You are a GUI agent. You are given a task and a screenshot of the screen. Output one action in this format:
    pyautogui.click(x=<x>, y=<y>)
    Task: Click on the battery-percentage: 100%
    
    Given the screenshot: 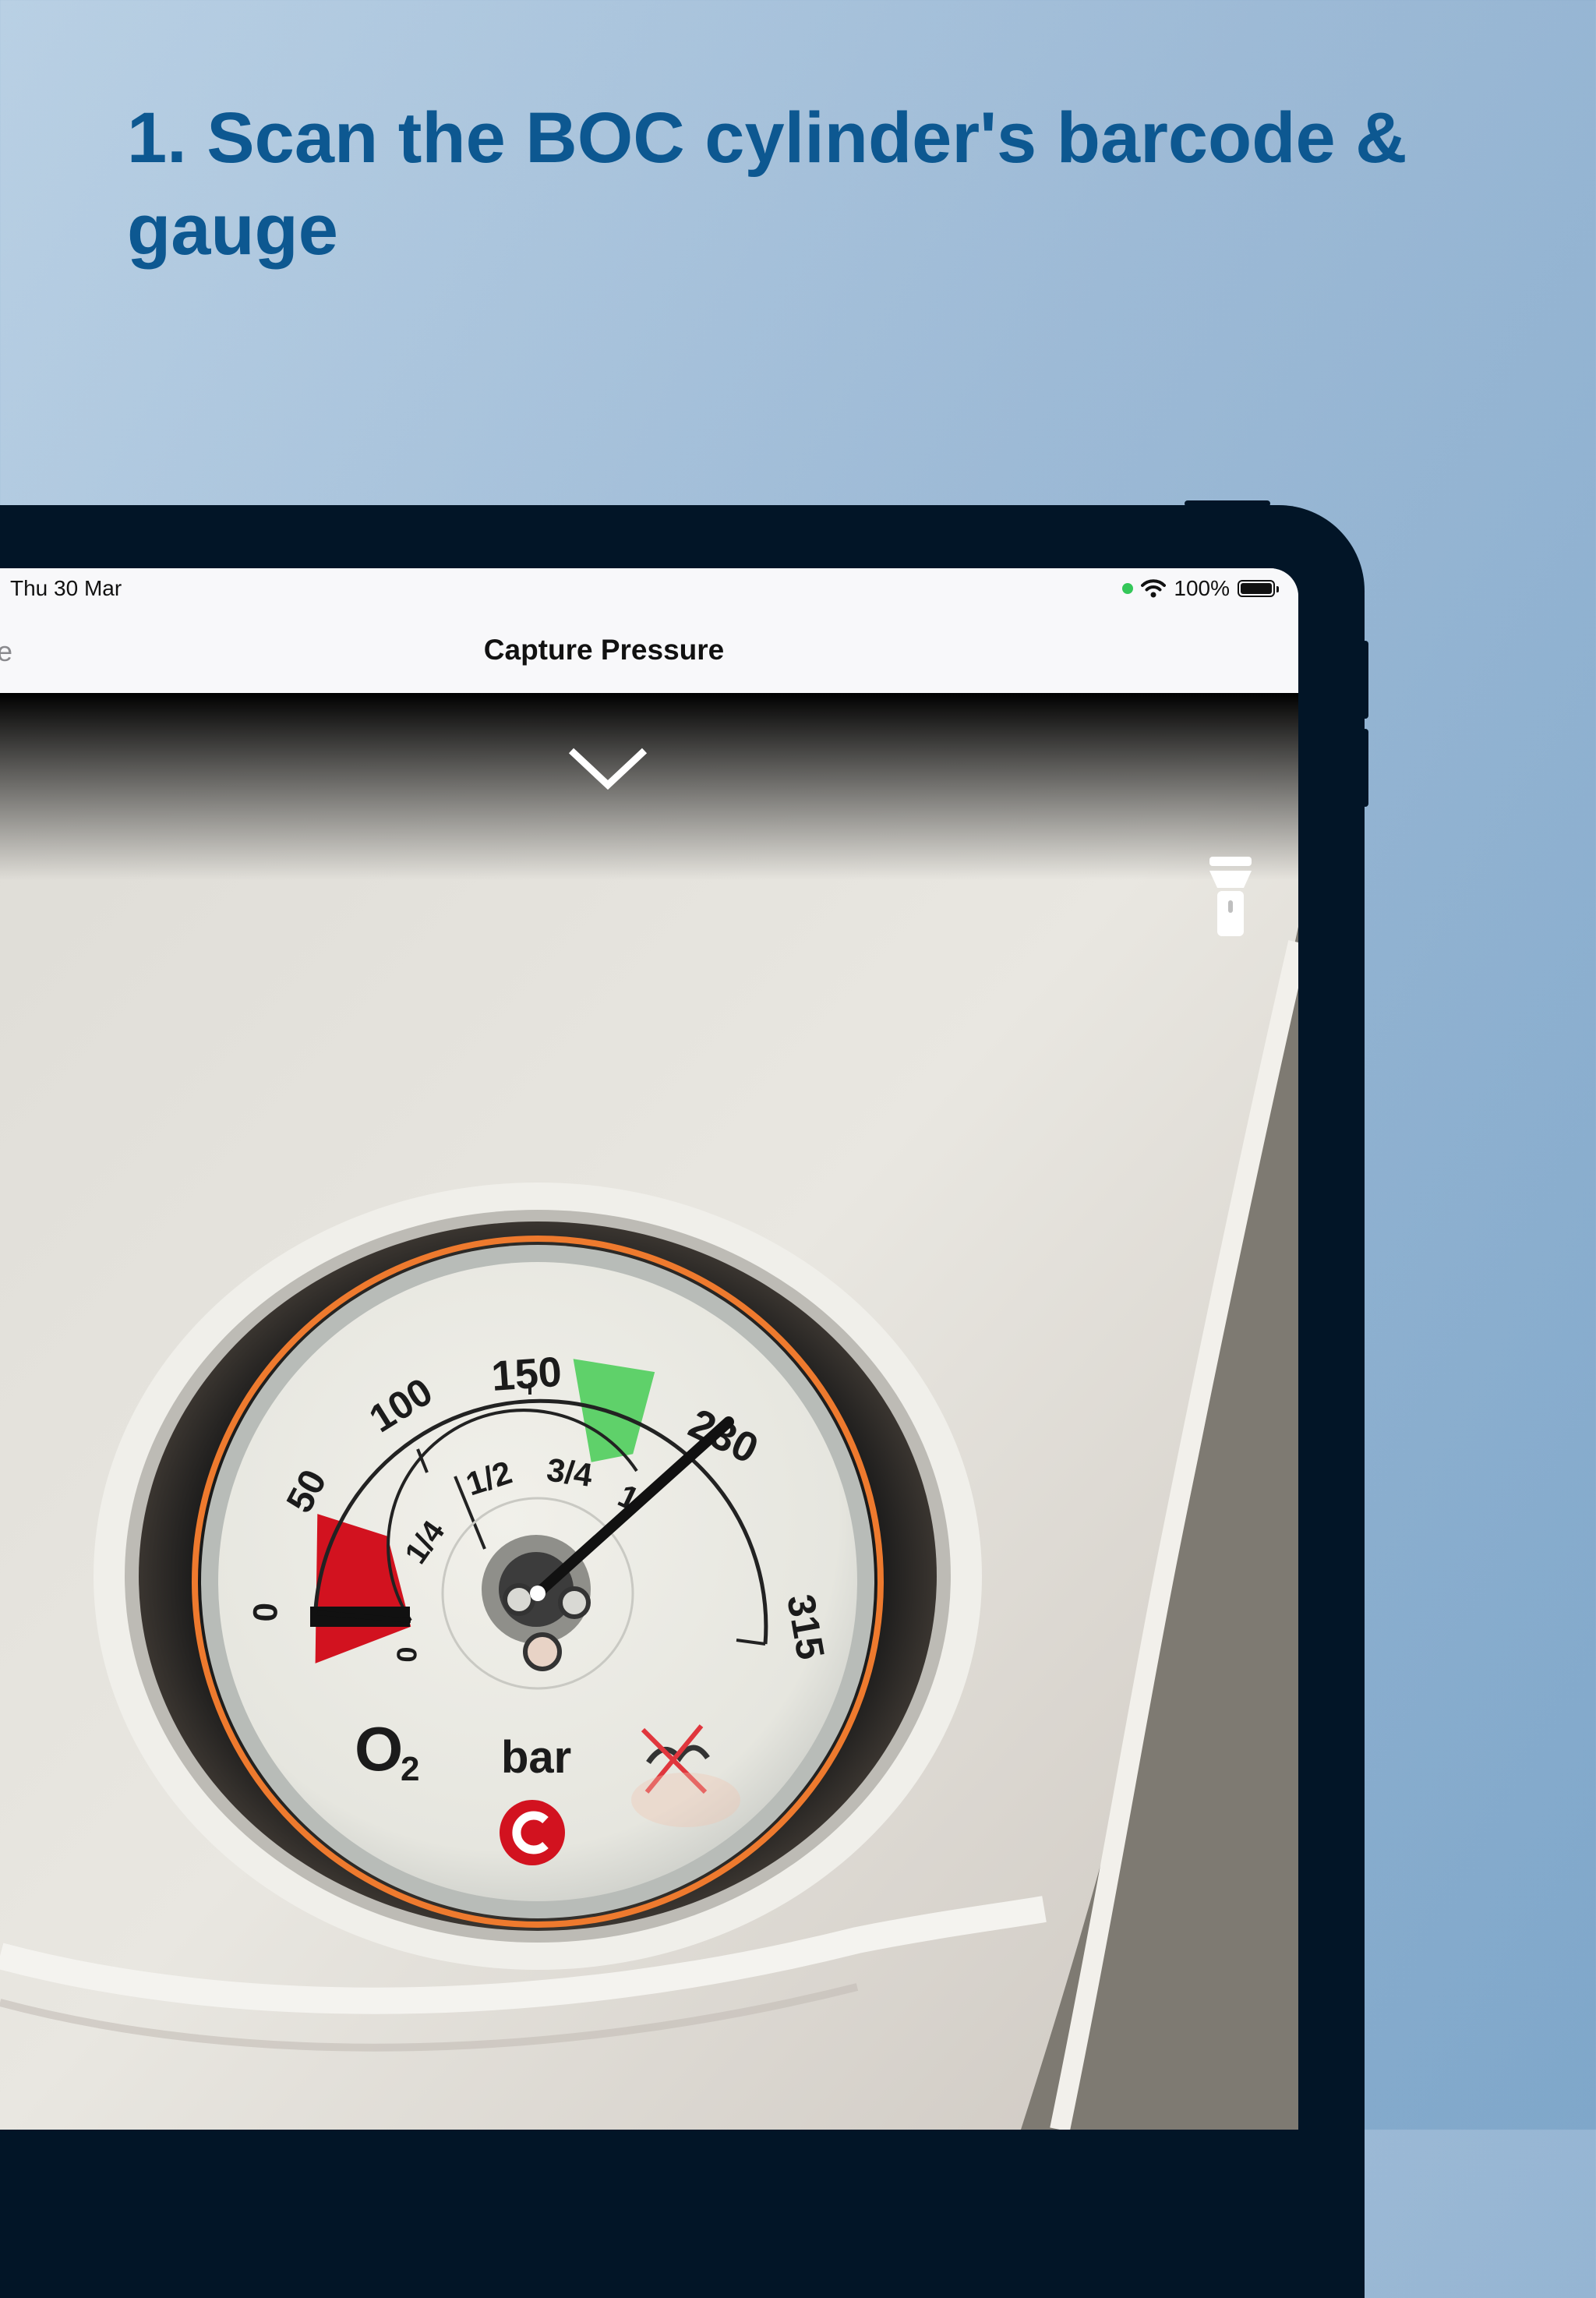 What is the action you would take?
    pyautogui.click(x=1202, y=588)
    